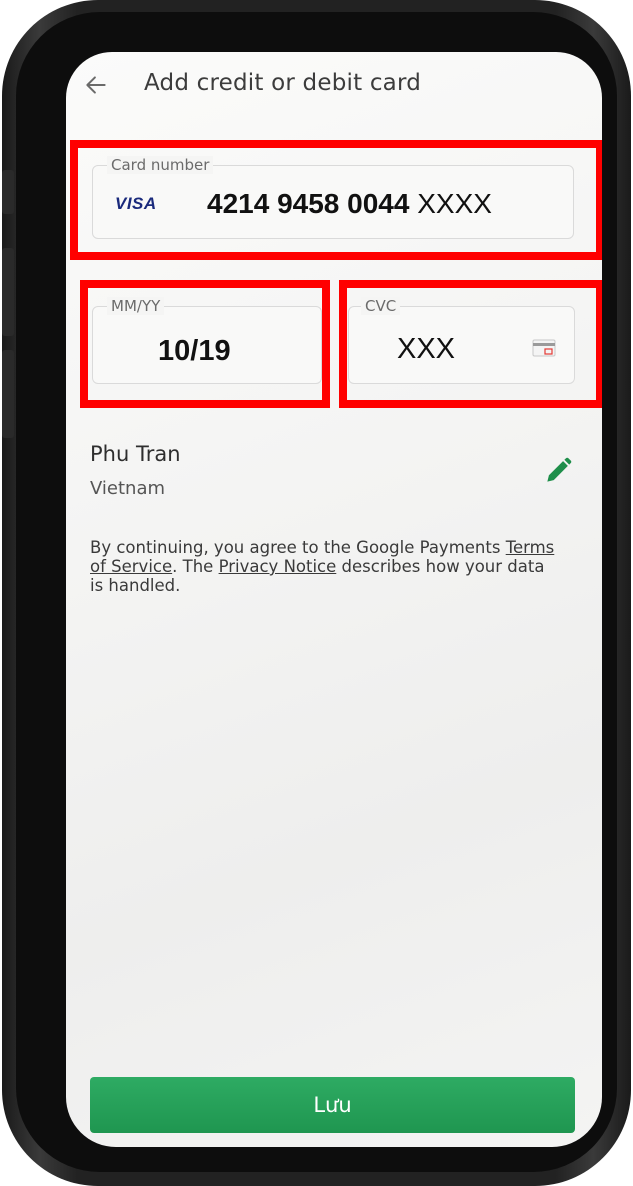 The height and width of the screenshot is (1186, 633). What do you see at coordinates (332, 1105) in the screenshot?
I see `save-button: Lưu` at bounding box center [332, 1105].